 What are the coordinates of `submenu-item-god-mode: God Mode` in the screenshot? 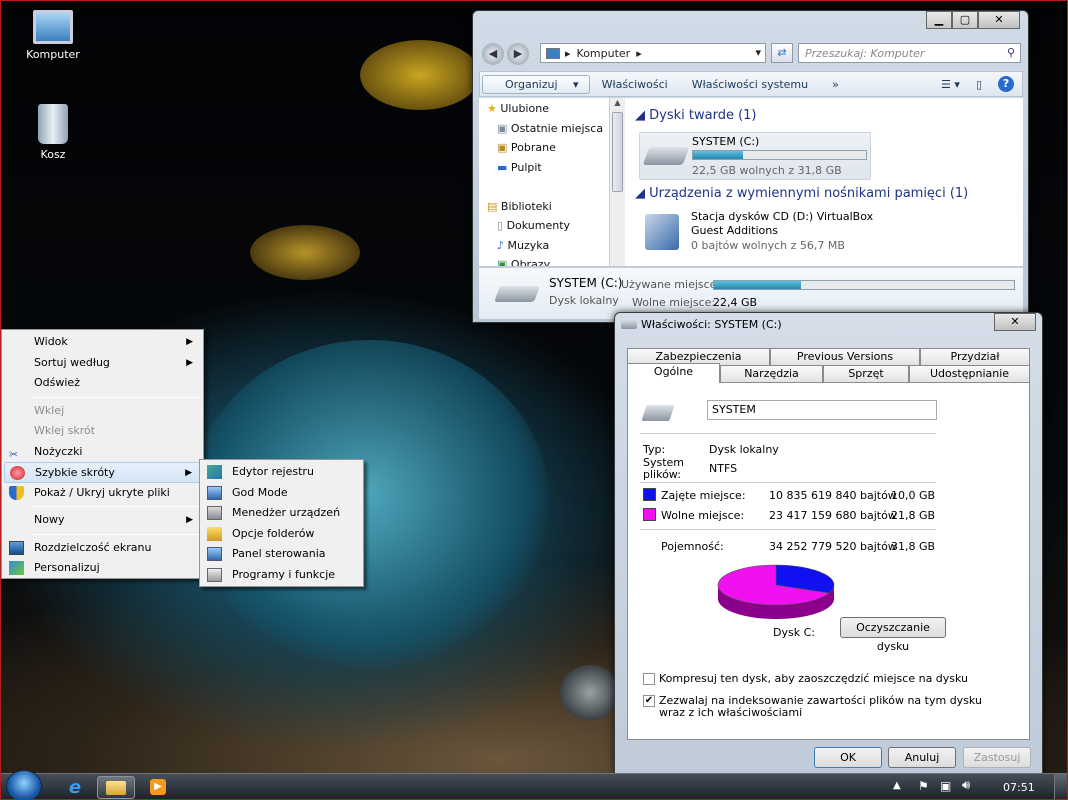 It's located at (281, 493).